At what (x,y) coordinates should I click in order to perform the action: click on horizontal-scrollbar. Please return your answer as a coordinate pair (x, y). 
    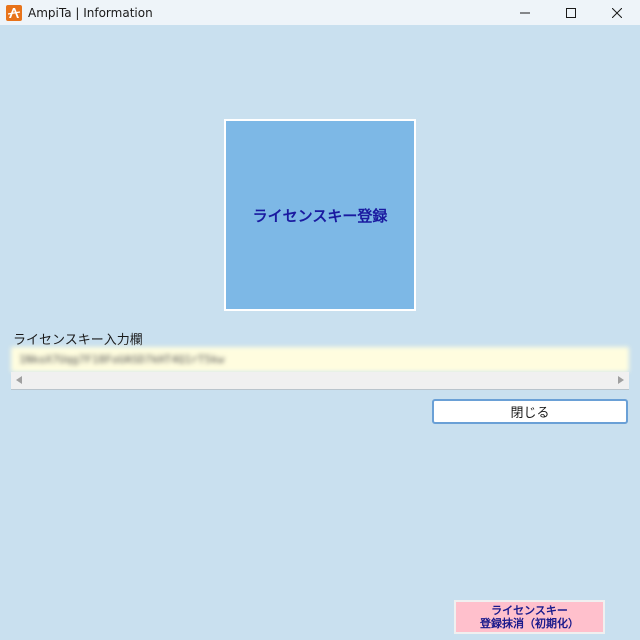
    Looking at the image, I should click on (320, 380).